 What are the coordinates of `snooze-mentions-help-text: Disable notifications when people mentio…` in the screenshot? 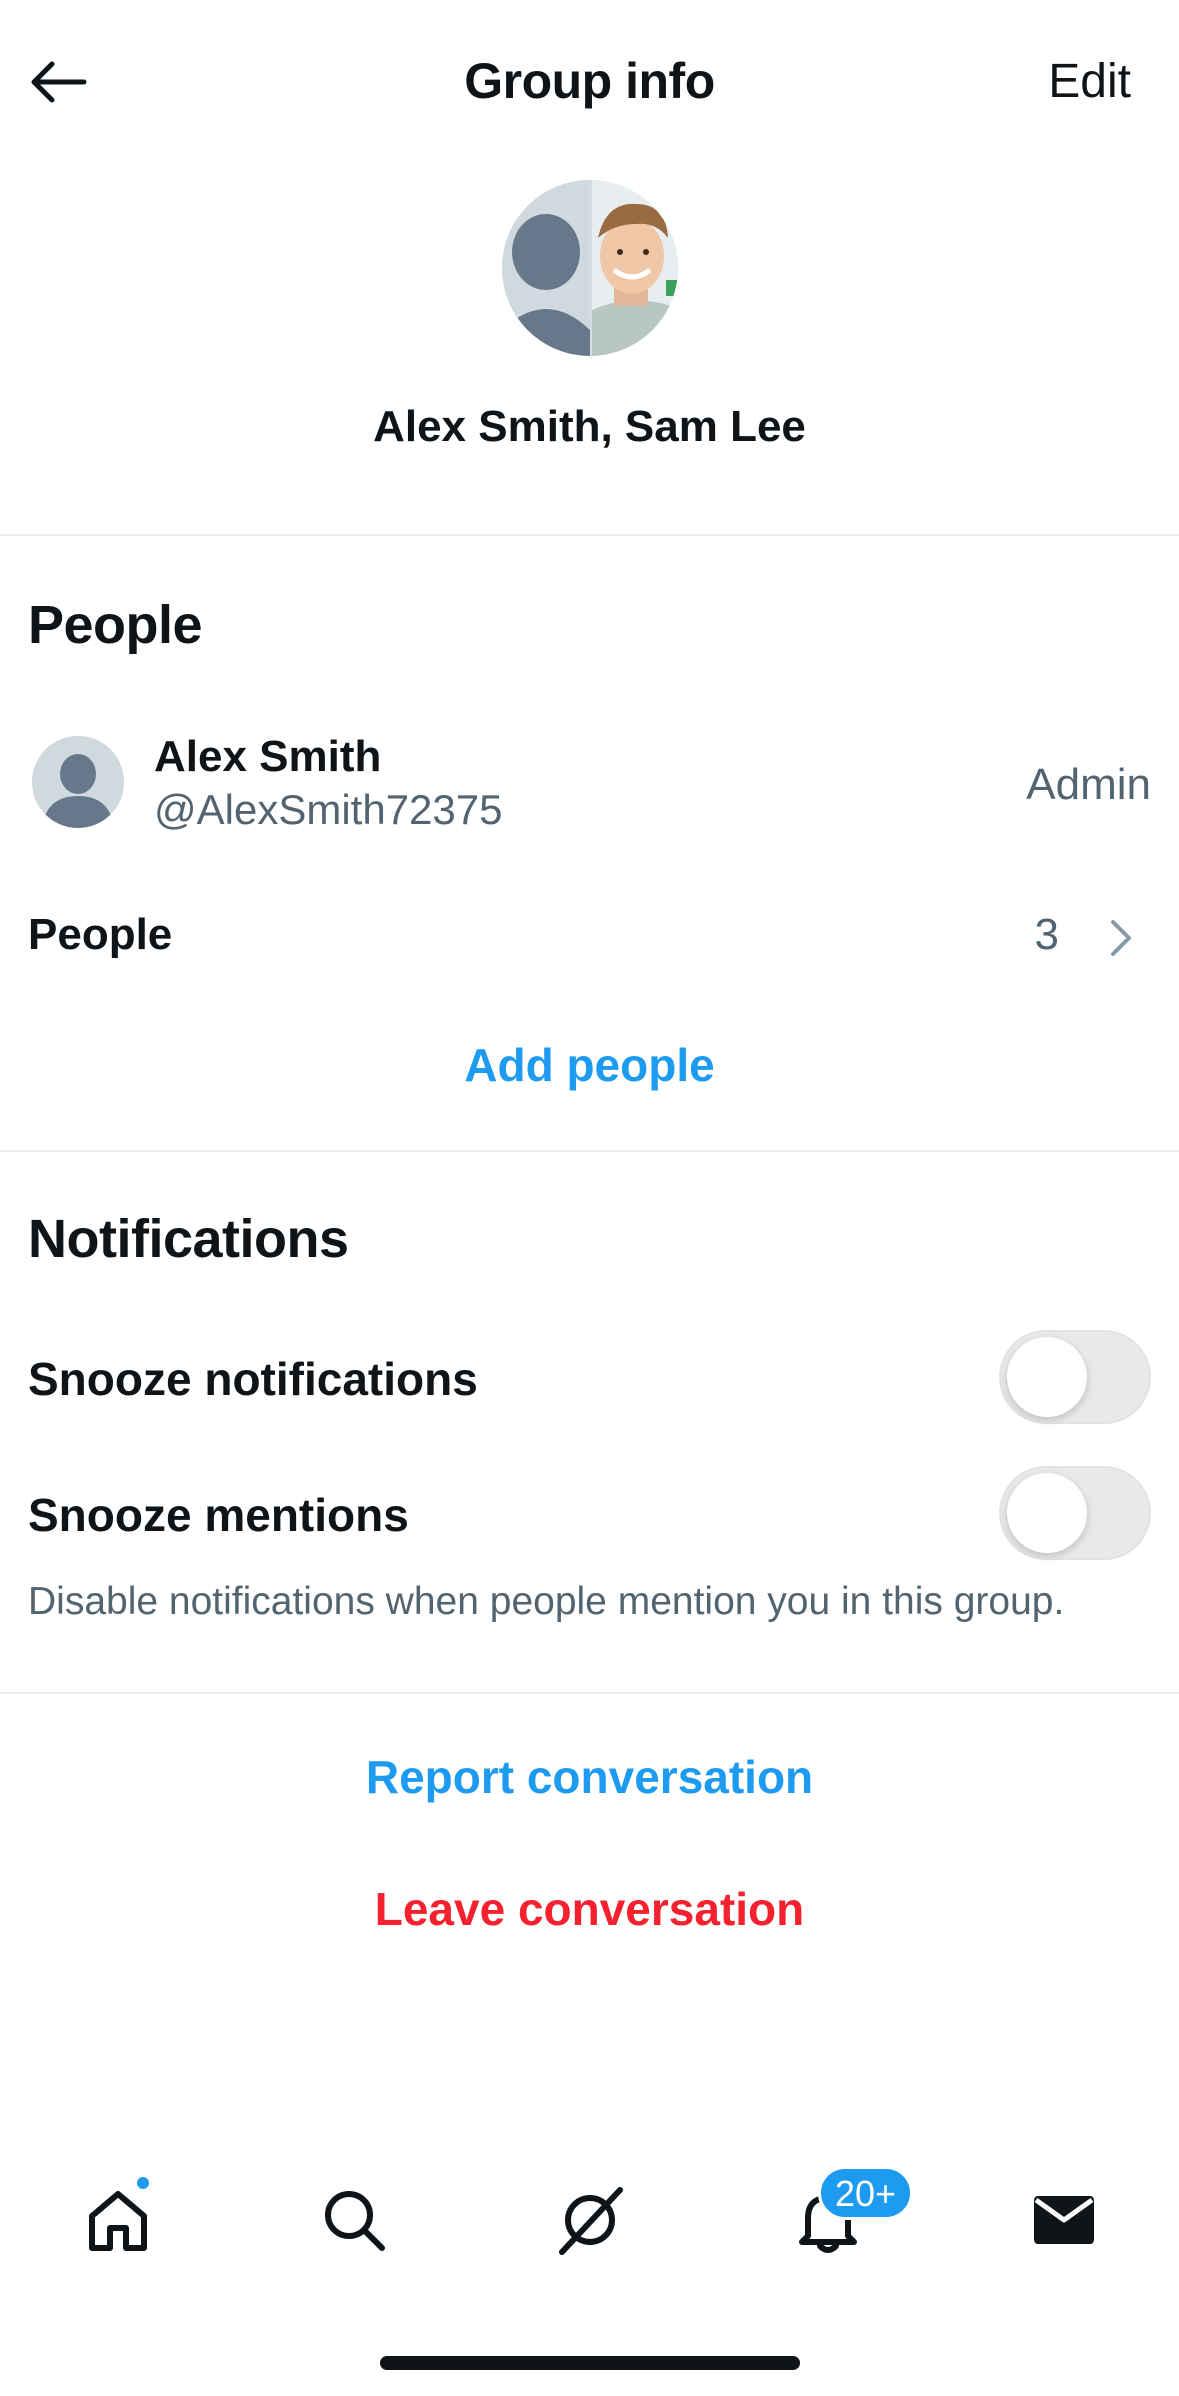 It's located at (546, 1601).